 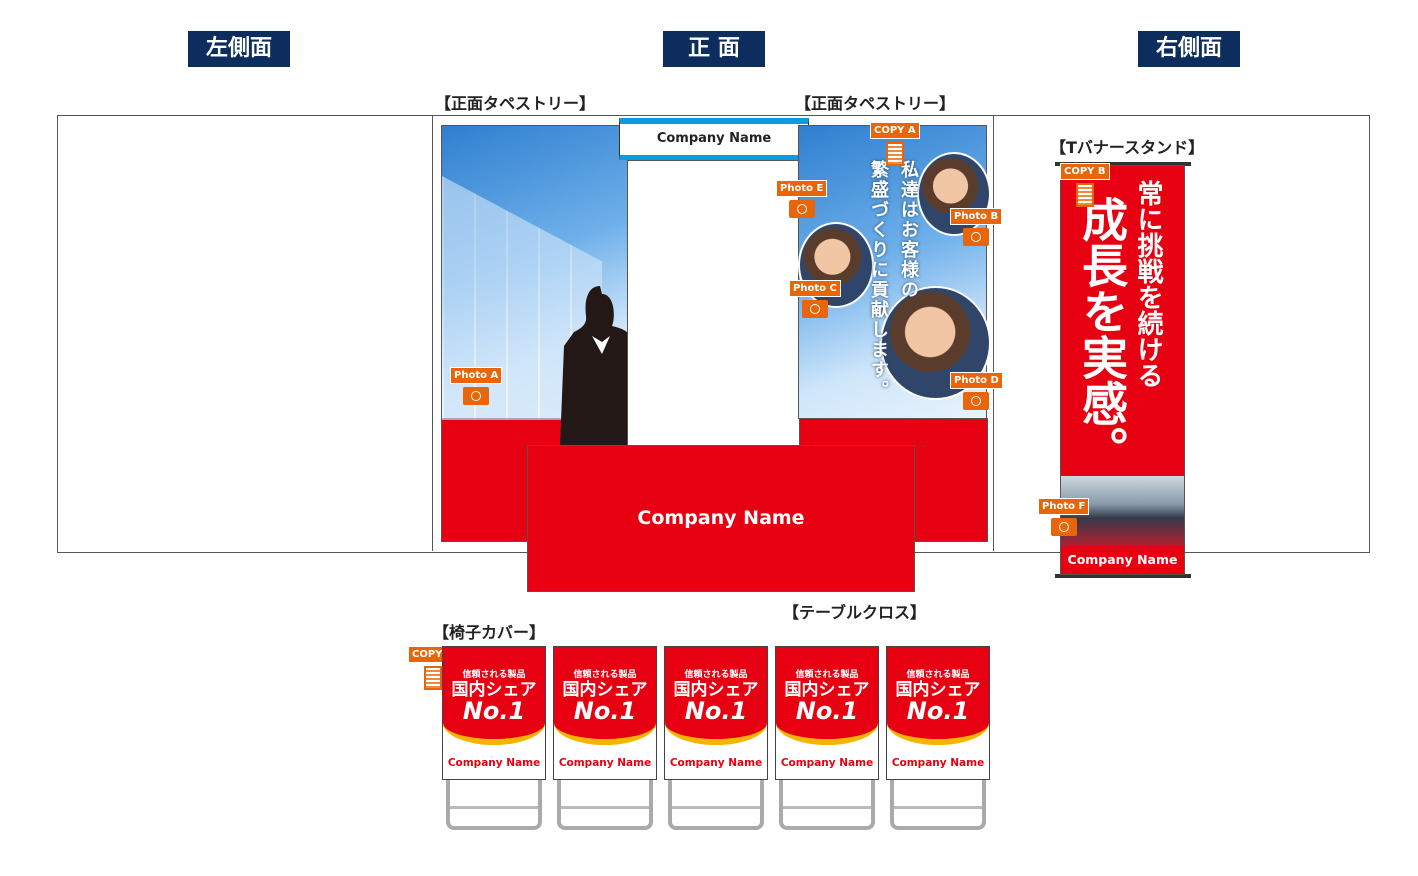 I want to click on center-panel, so click(x=713, y=303).